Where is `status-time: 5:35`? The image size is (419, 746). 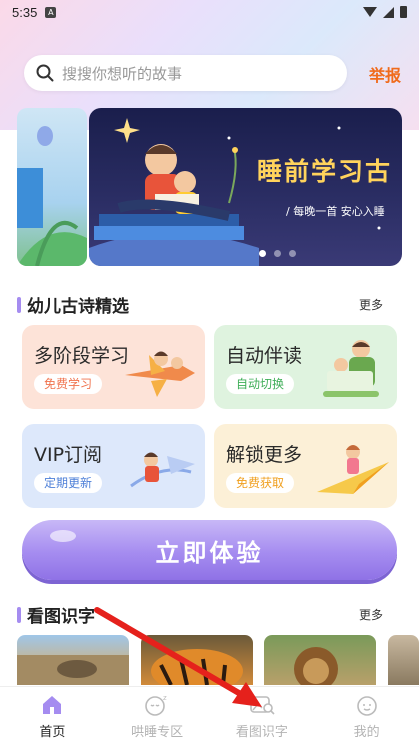 status-time: 5:35 is located at coordinates (25, 12).